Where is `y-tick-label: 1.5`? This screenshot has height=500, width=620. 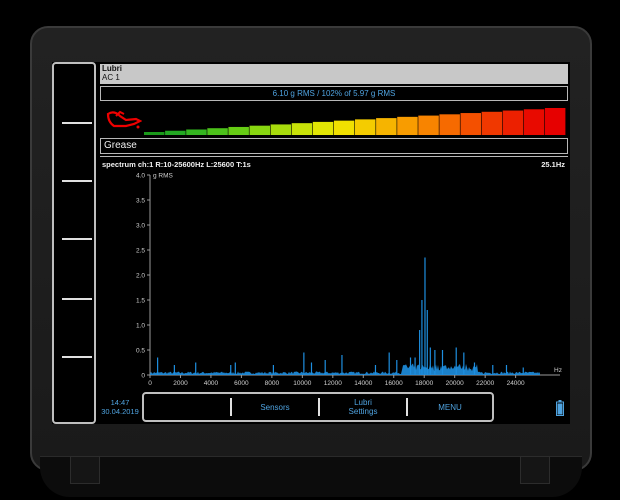 y-tick-label: 1.5 is located at coordinates (140, 301).